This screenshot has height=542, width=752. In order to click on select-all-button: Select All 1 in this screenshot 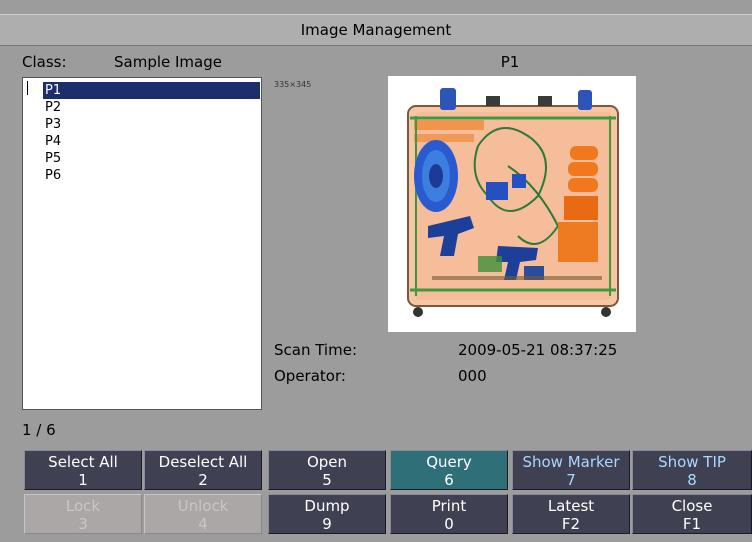, I will do `click(83, 470)`.